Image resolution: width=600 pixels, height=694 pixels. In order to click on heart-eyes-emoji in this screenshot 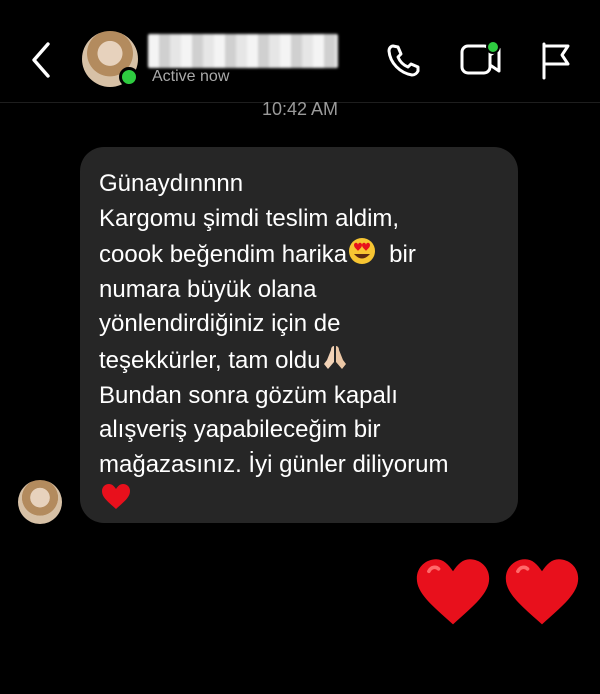, I will do `click(362, 251)`.